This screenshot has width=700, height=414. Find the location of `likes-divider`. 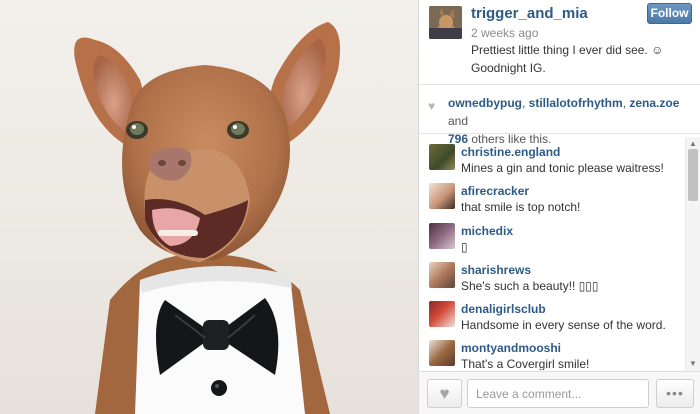

likes-divider is located at coordinates (559, 133).